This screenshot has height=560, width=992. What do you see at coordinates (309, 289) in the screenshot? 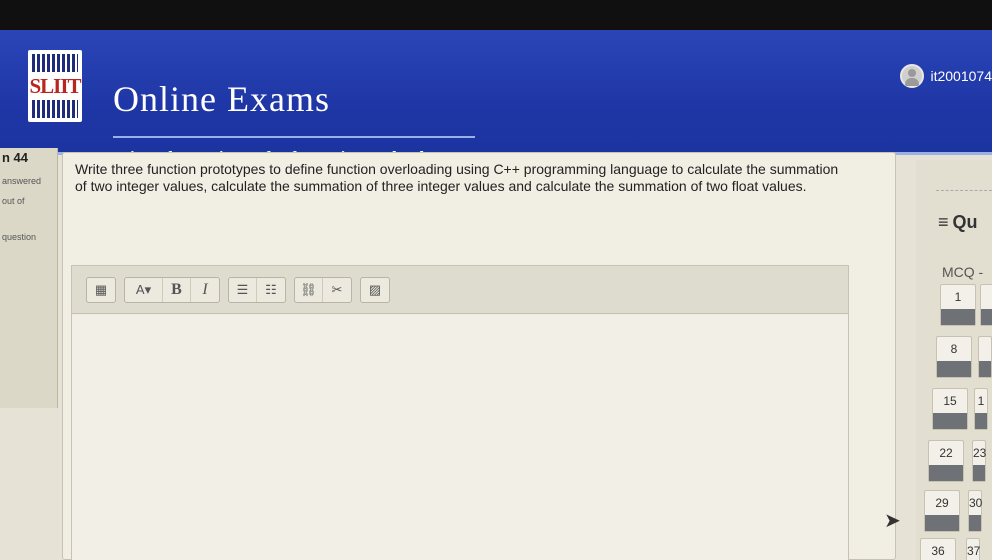
I see `link-icon: ⛓` at bounding box center [309, 289].